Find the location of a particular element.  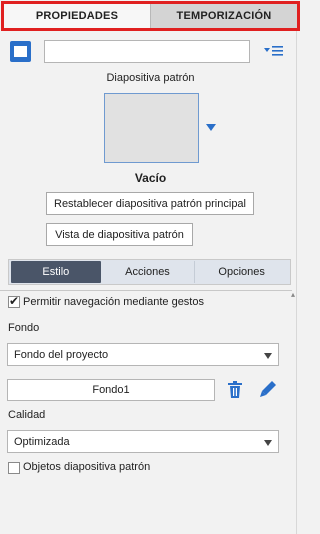

quality-select: Optimizada is located at coordinates (143, 441).